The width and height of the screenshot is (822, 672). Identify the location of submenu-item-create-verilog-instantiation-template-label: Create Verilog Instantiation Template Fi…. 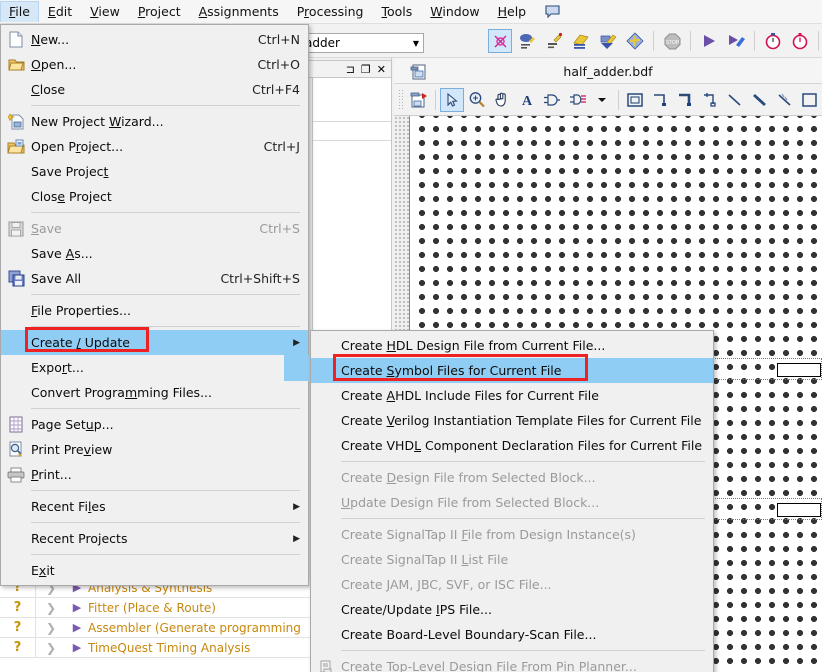
(521, 420).